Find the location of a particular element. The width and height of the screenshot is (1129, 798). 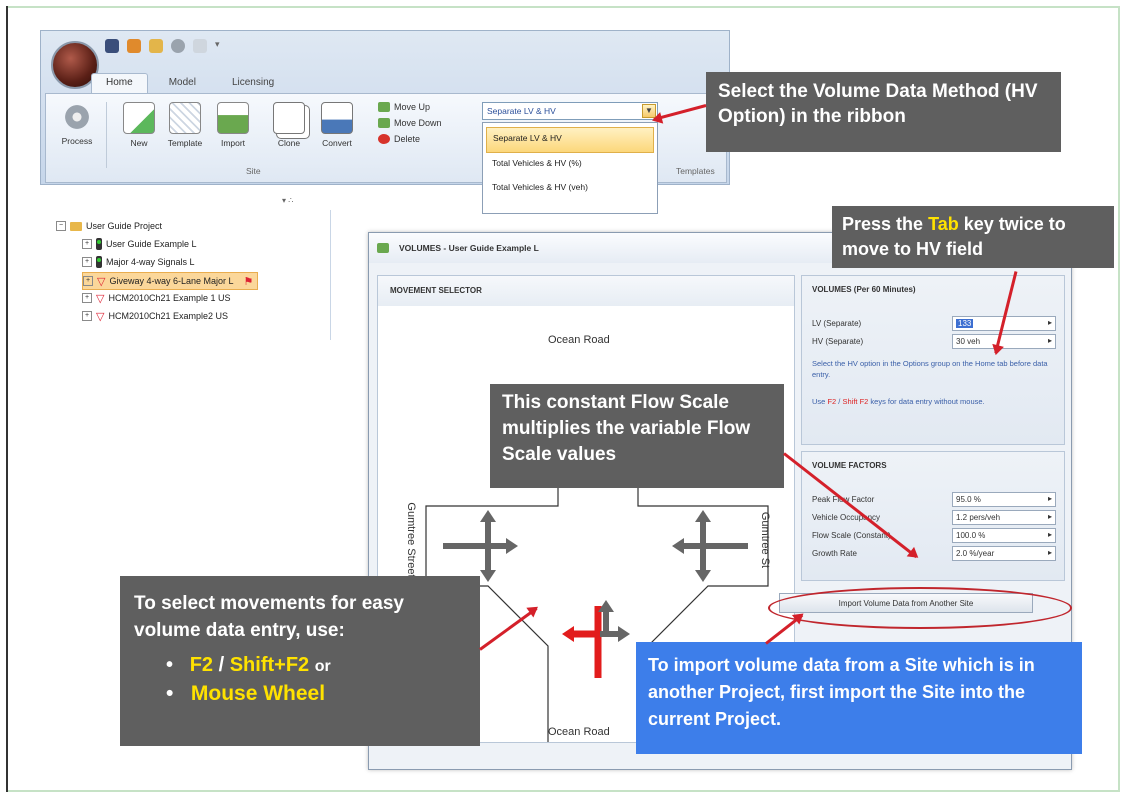

hv-input: 30 veh is located at coordinates (1004, 341).